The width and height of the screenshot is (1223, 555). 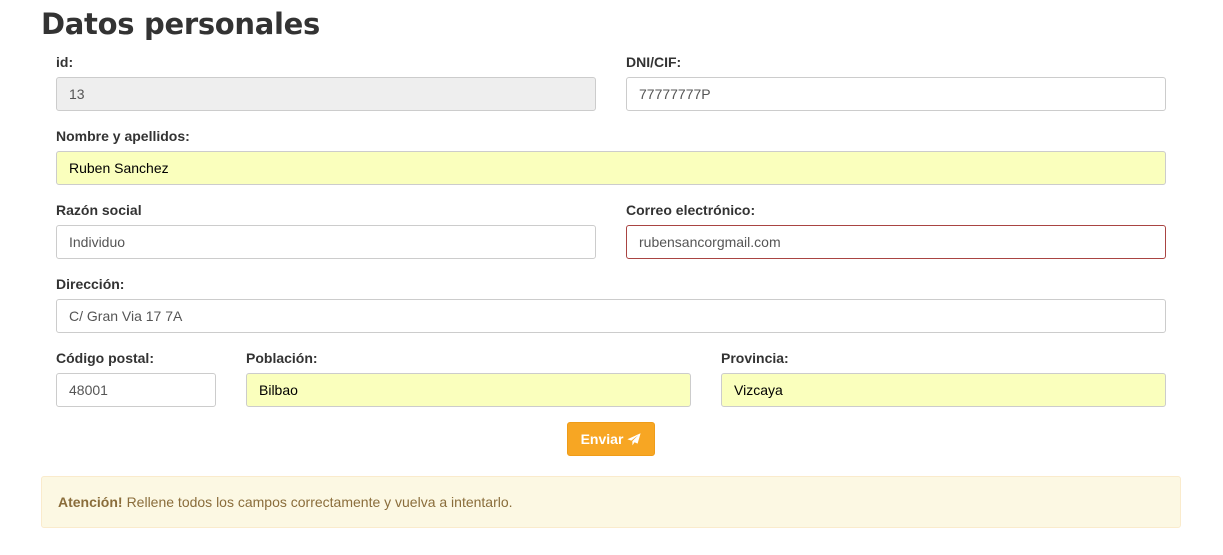 I want to click on id-label: id:, so click(x=65, y=62).